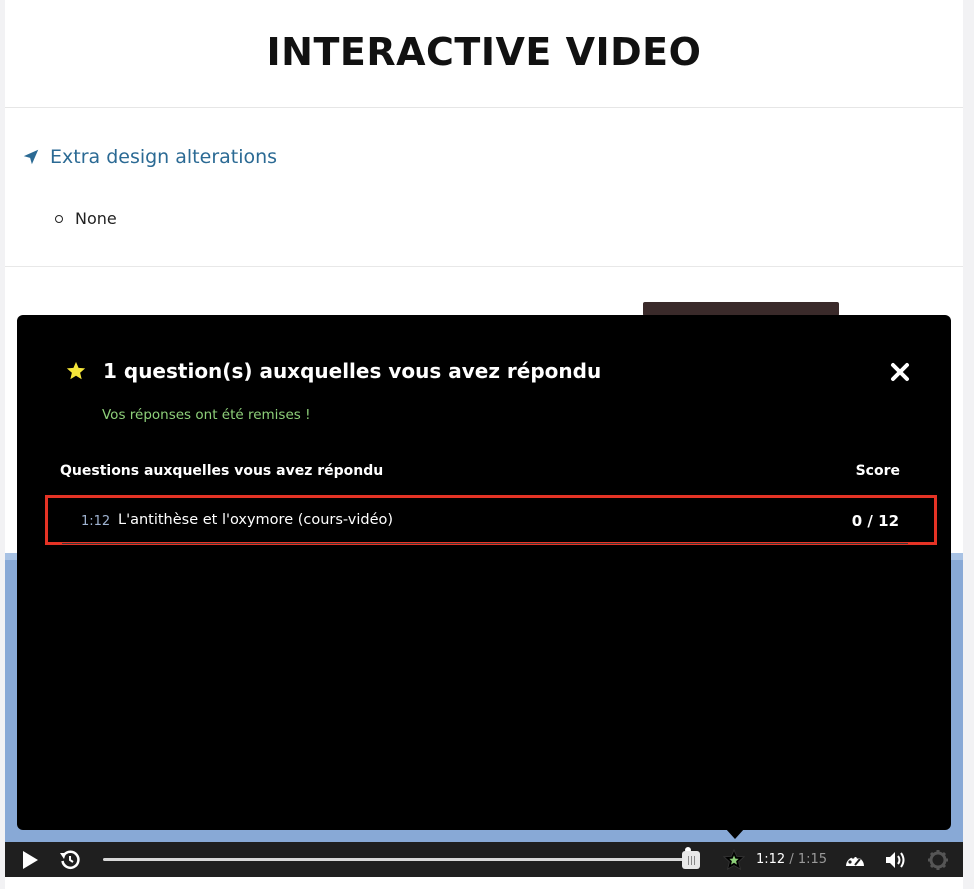 The width and height of the screenshot is (974, 889). I want to click on video-frame-thumbnail, so click(741, 309).